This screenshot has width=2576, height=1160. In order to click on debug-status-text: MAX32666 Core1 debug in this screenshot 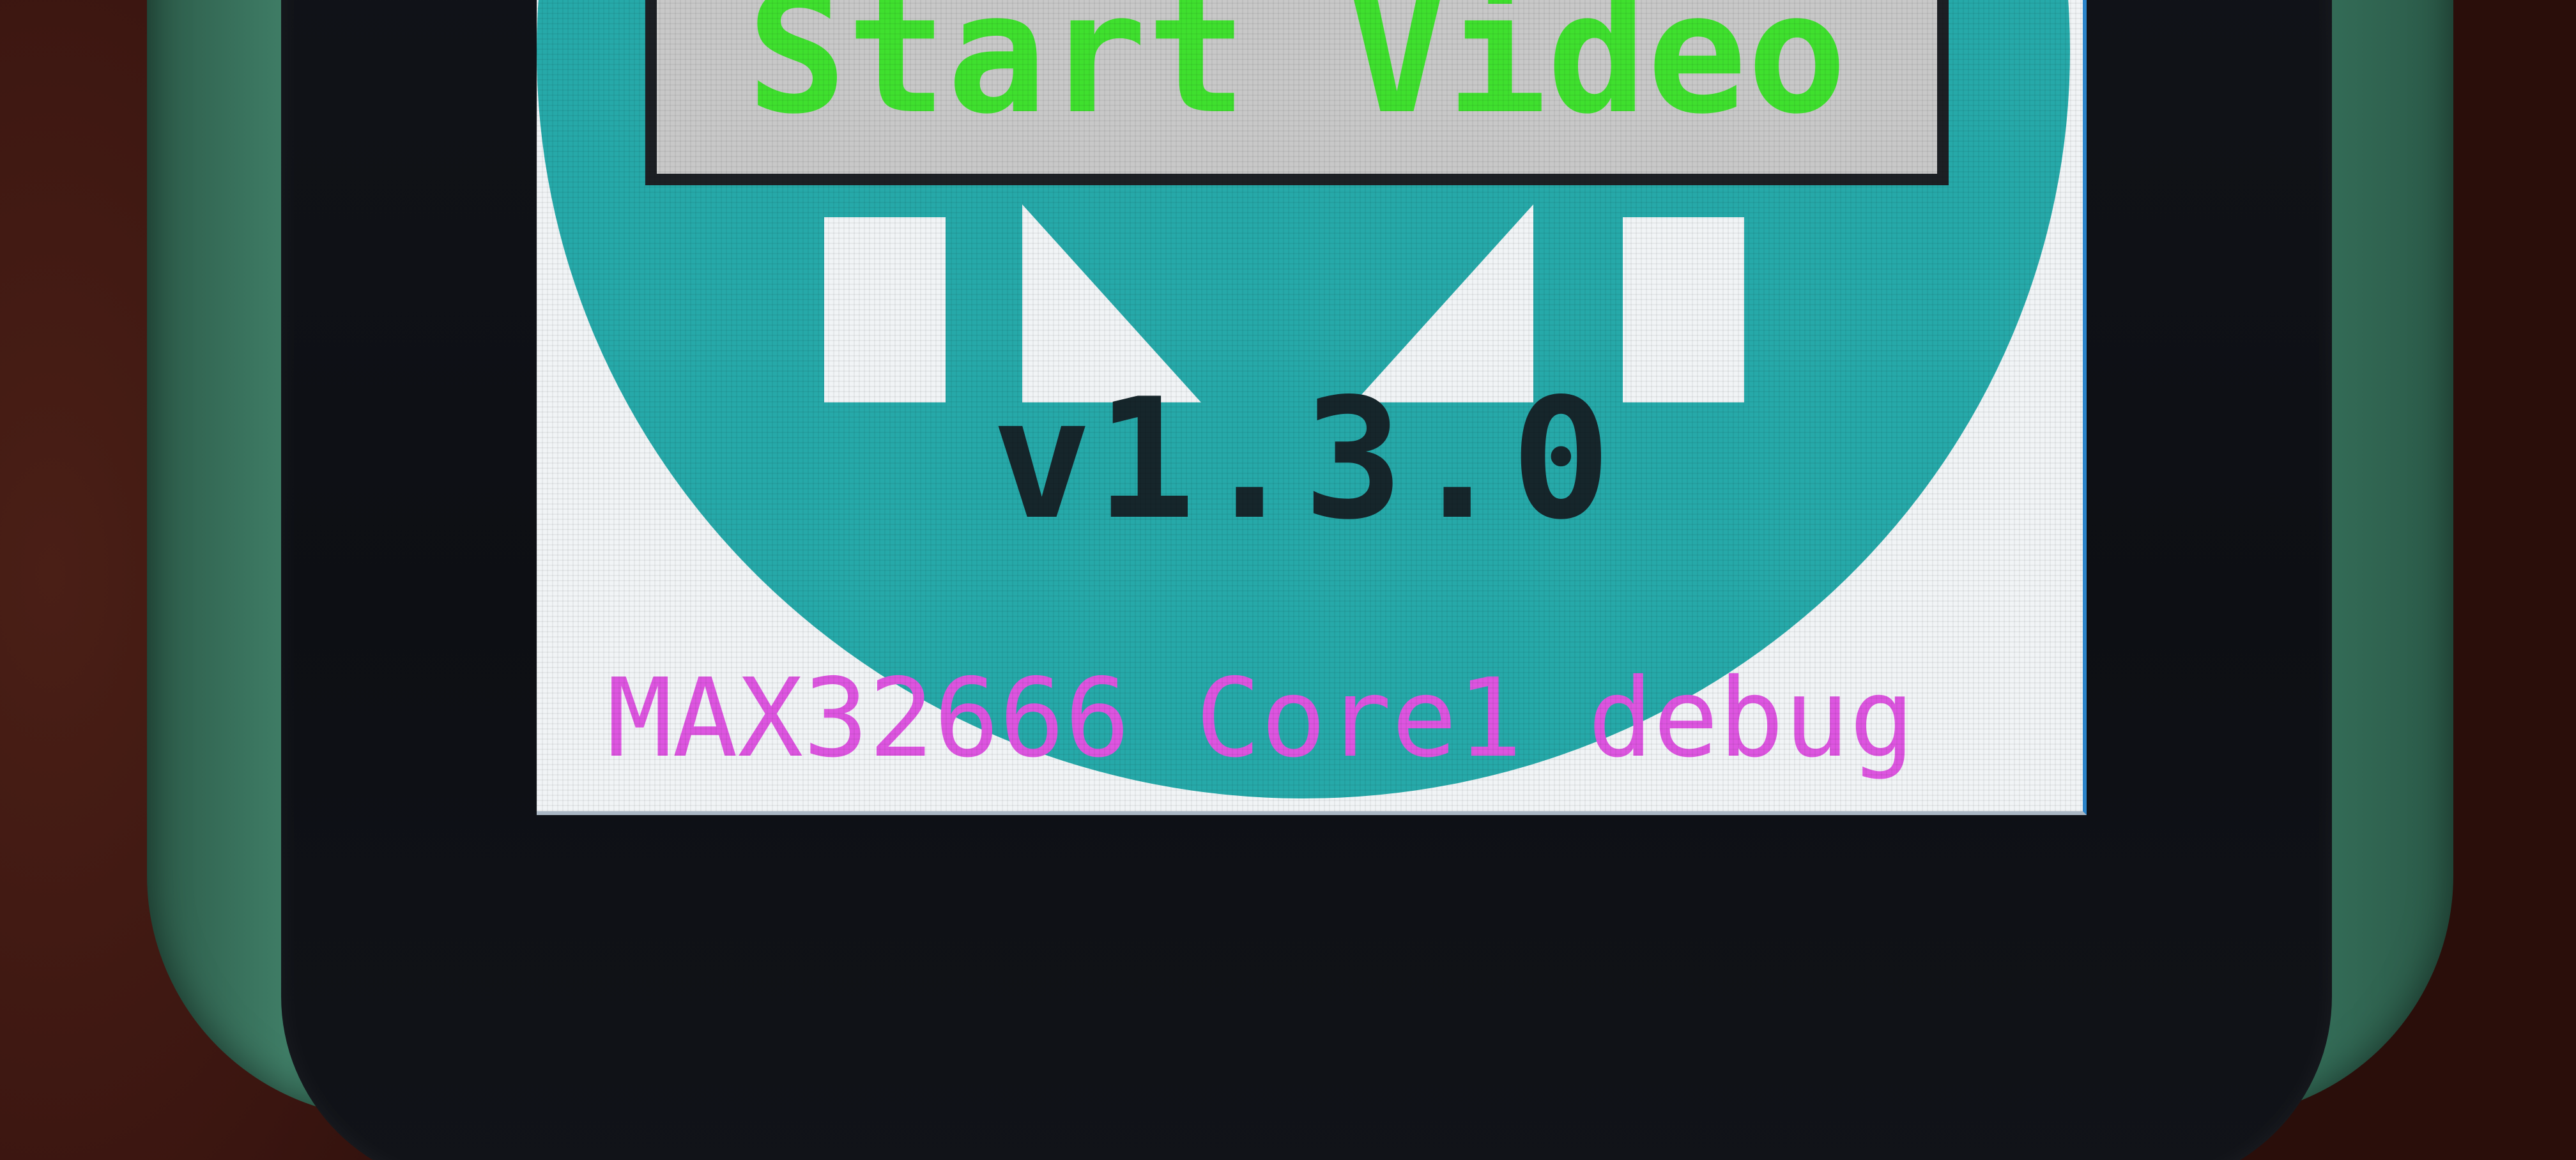, I will do `click(1261, 718)`.